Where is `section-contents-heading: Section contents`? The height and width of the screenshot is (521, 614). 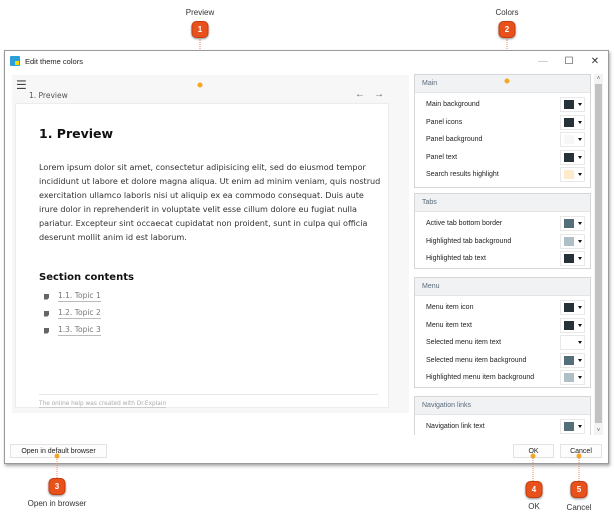
section-contents-heading: Section contents is located at coordinates (86, 277).